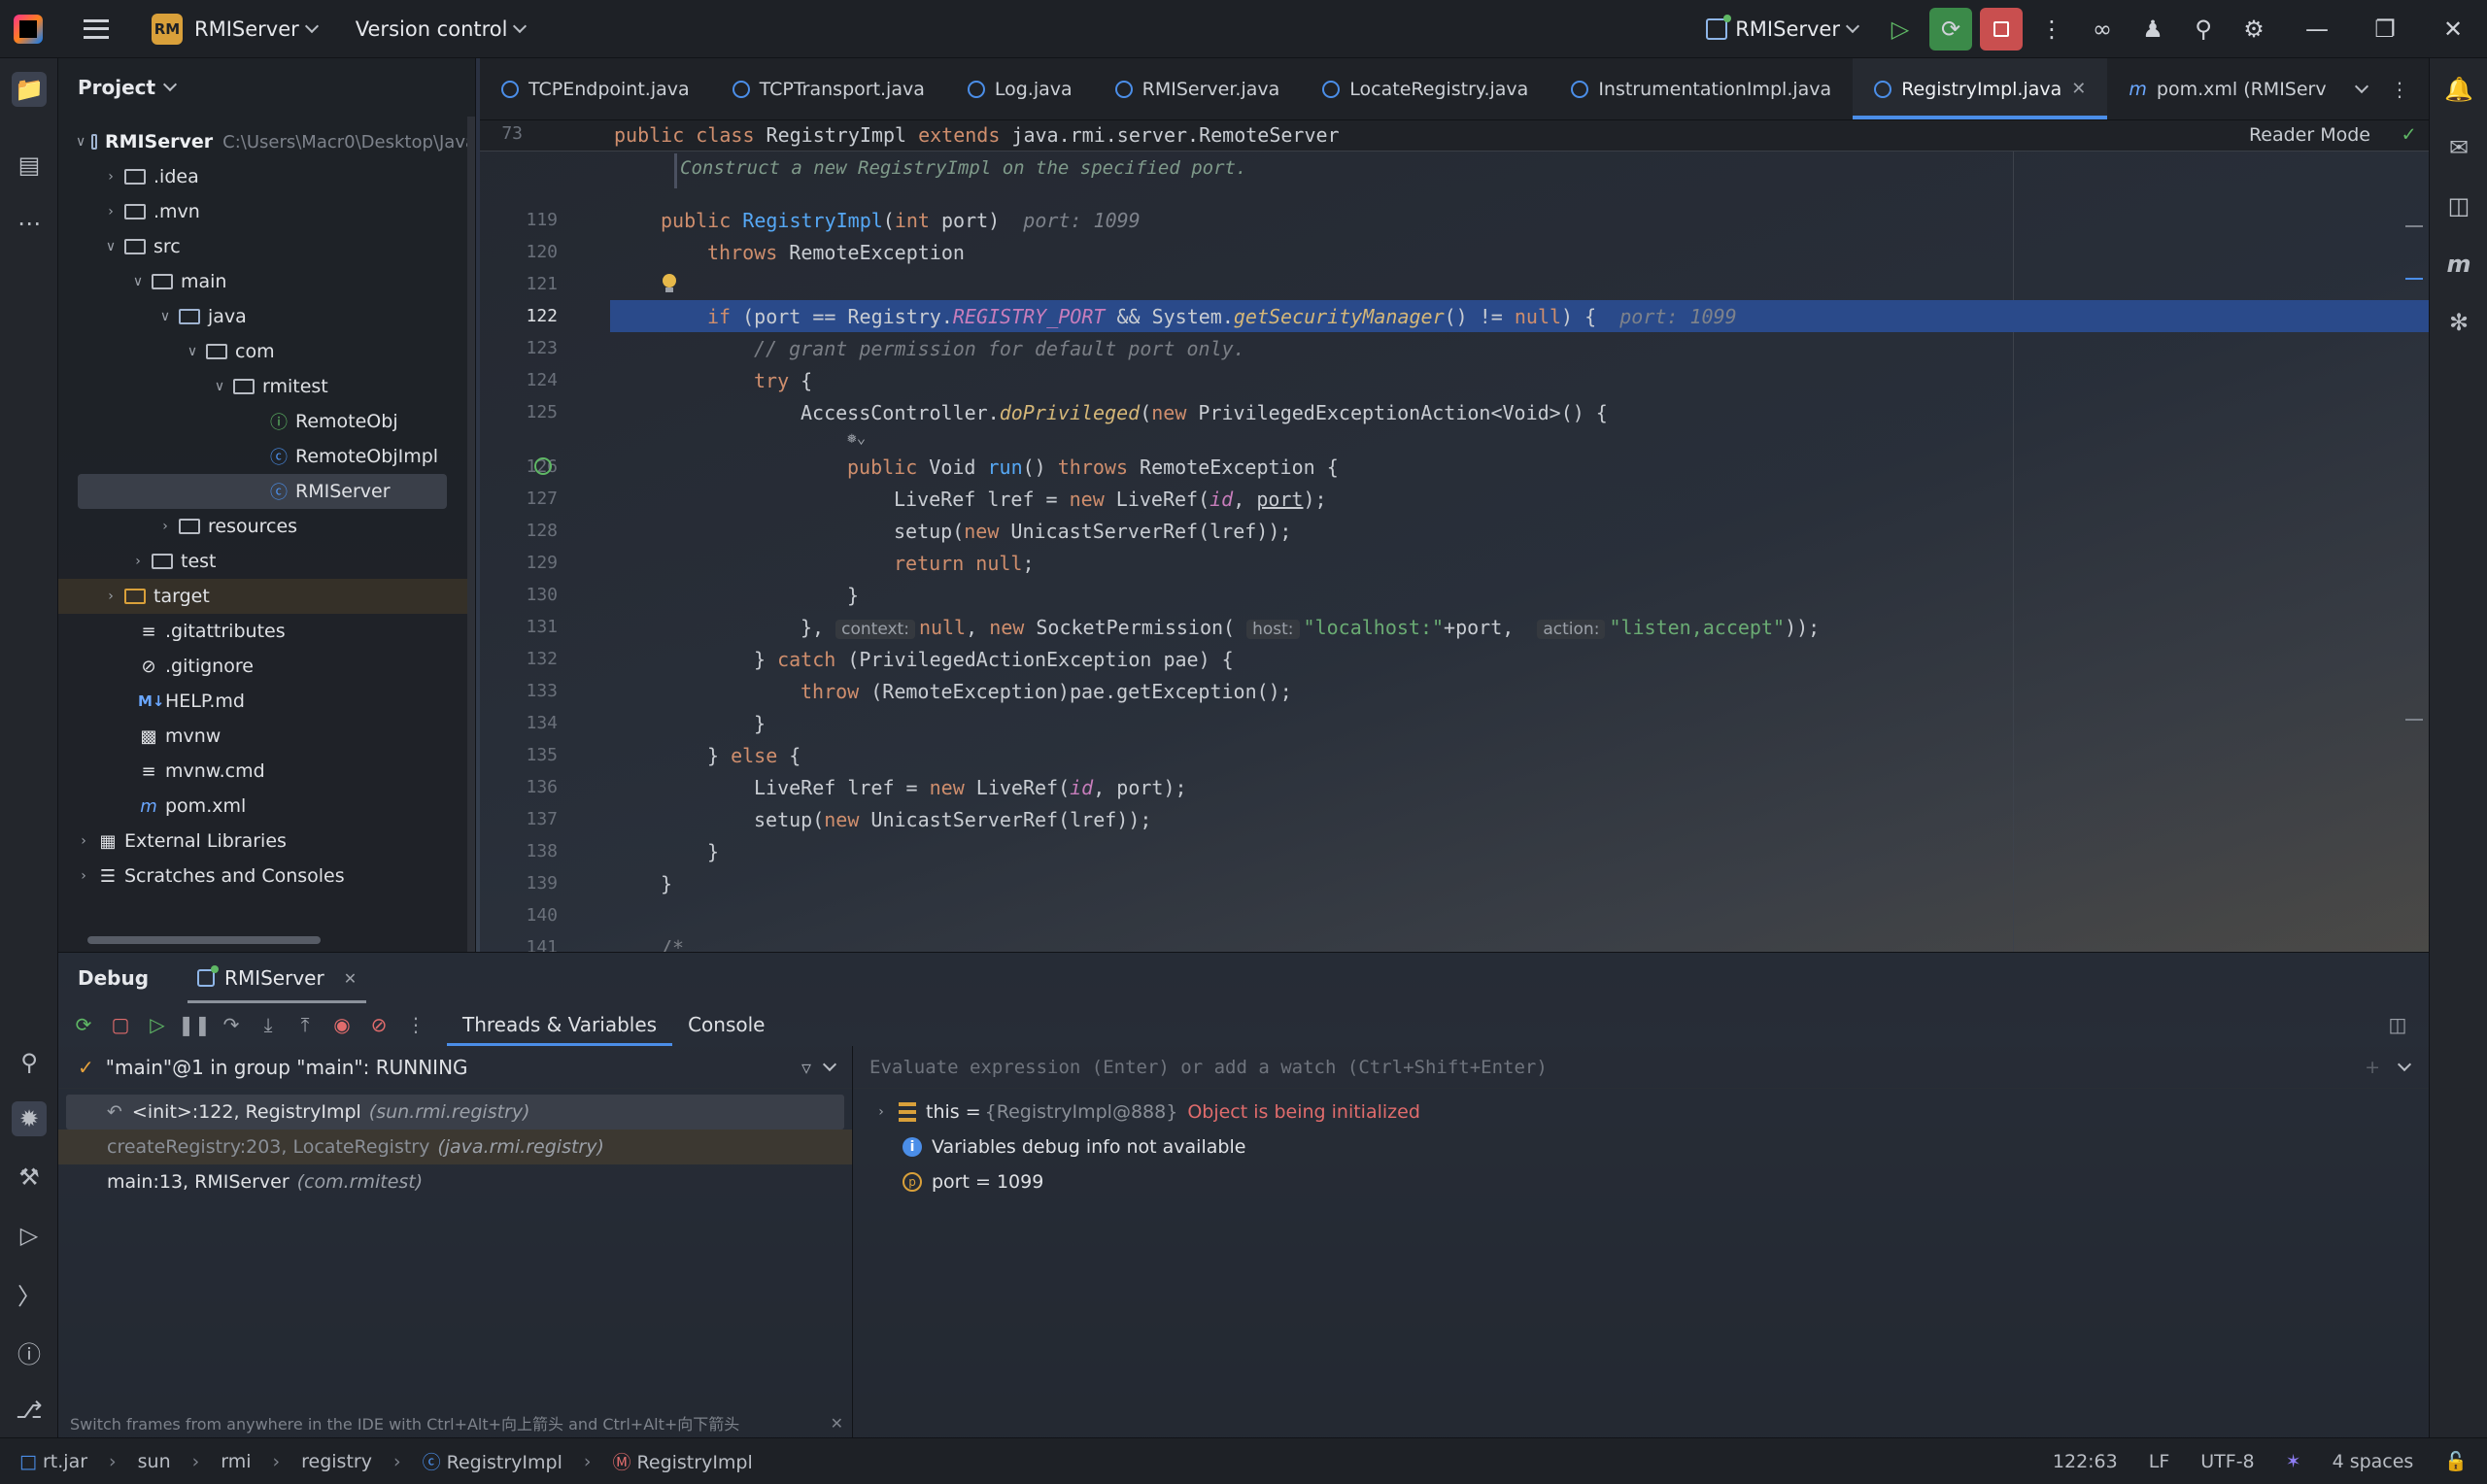 The image size is (2487, 1484). I want to click on mute-breakpoints-icon: ⊘, so click(379, 1024).